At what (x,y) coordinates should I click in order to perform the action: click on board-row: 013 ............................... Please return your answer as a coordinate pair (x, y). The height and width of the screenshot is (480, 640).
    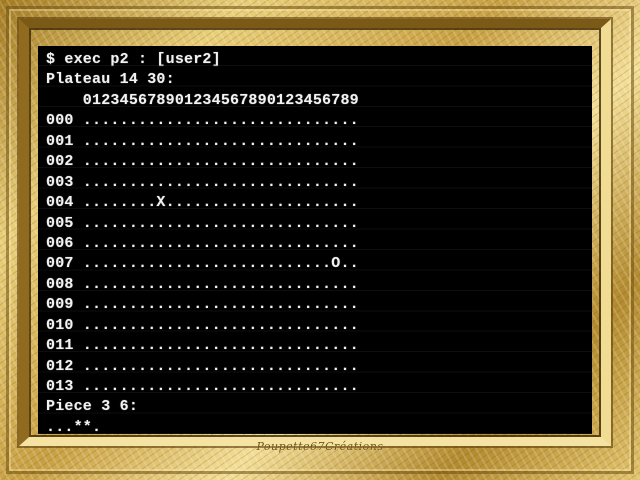
    Looking at the image, I should click on (202, 386).